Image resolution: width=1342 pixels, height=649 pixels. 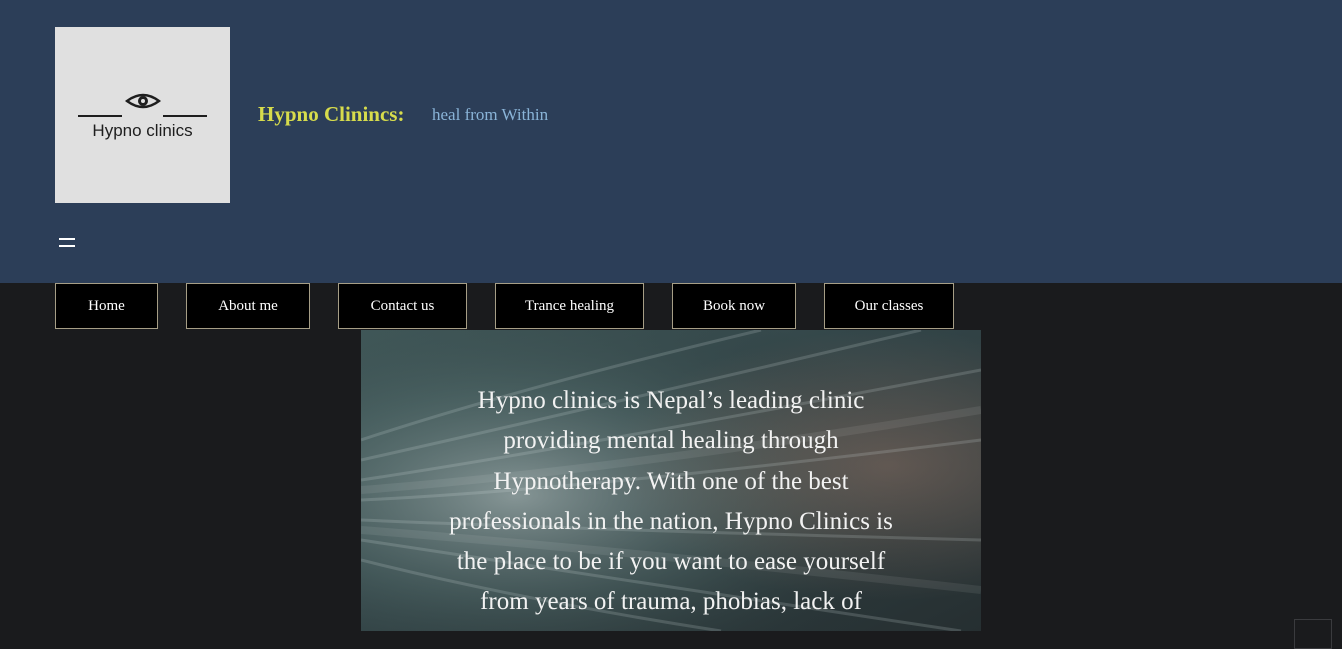 I want to click on logo-line-right, so click(x=185, y=116).